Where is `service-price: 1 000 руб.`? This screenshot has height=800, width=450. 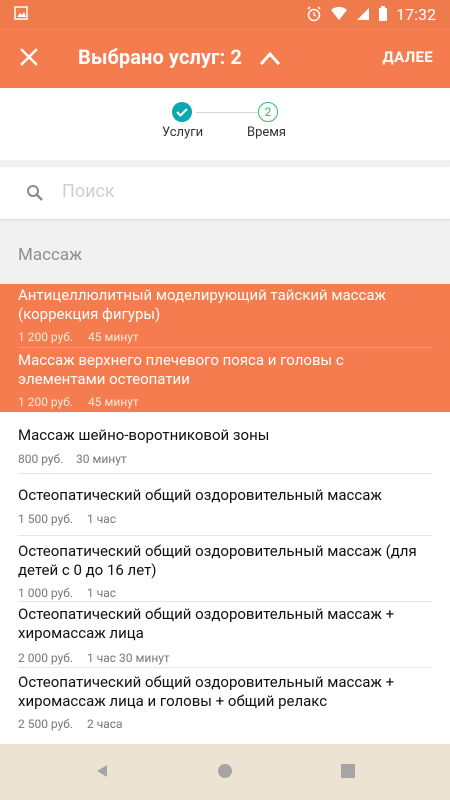 service-price: 1 000 руб. is located at coordinates (46, 593).